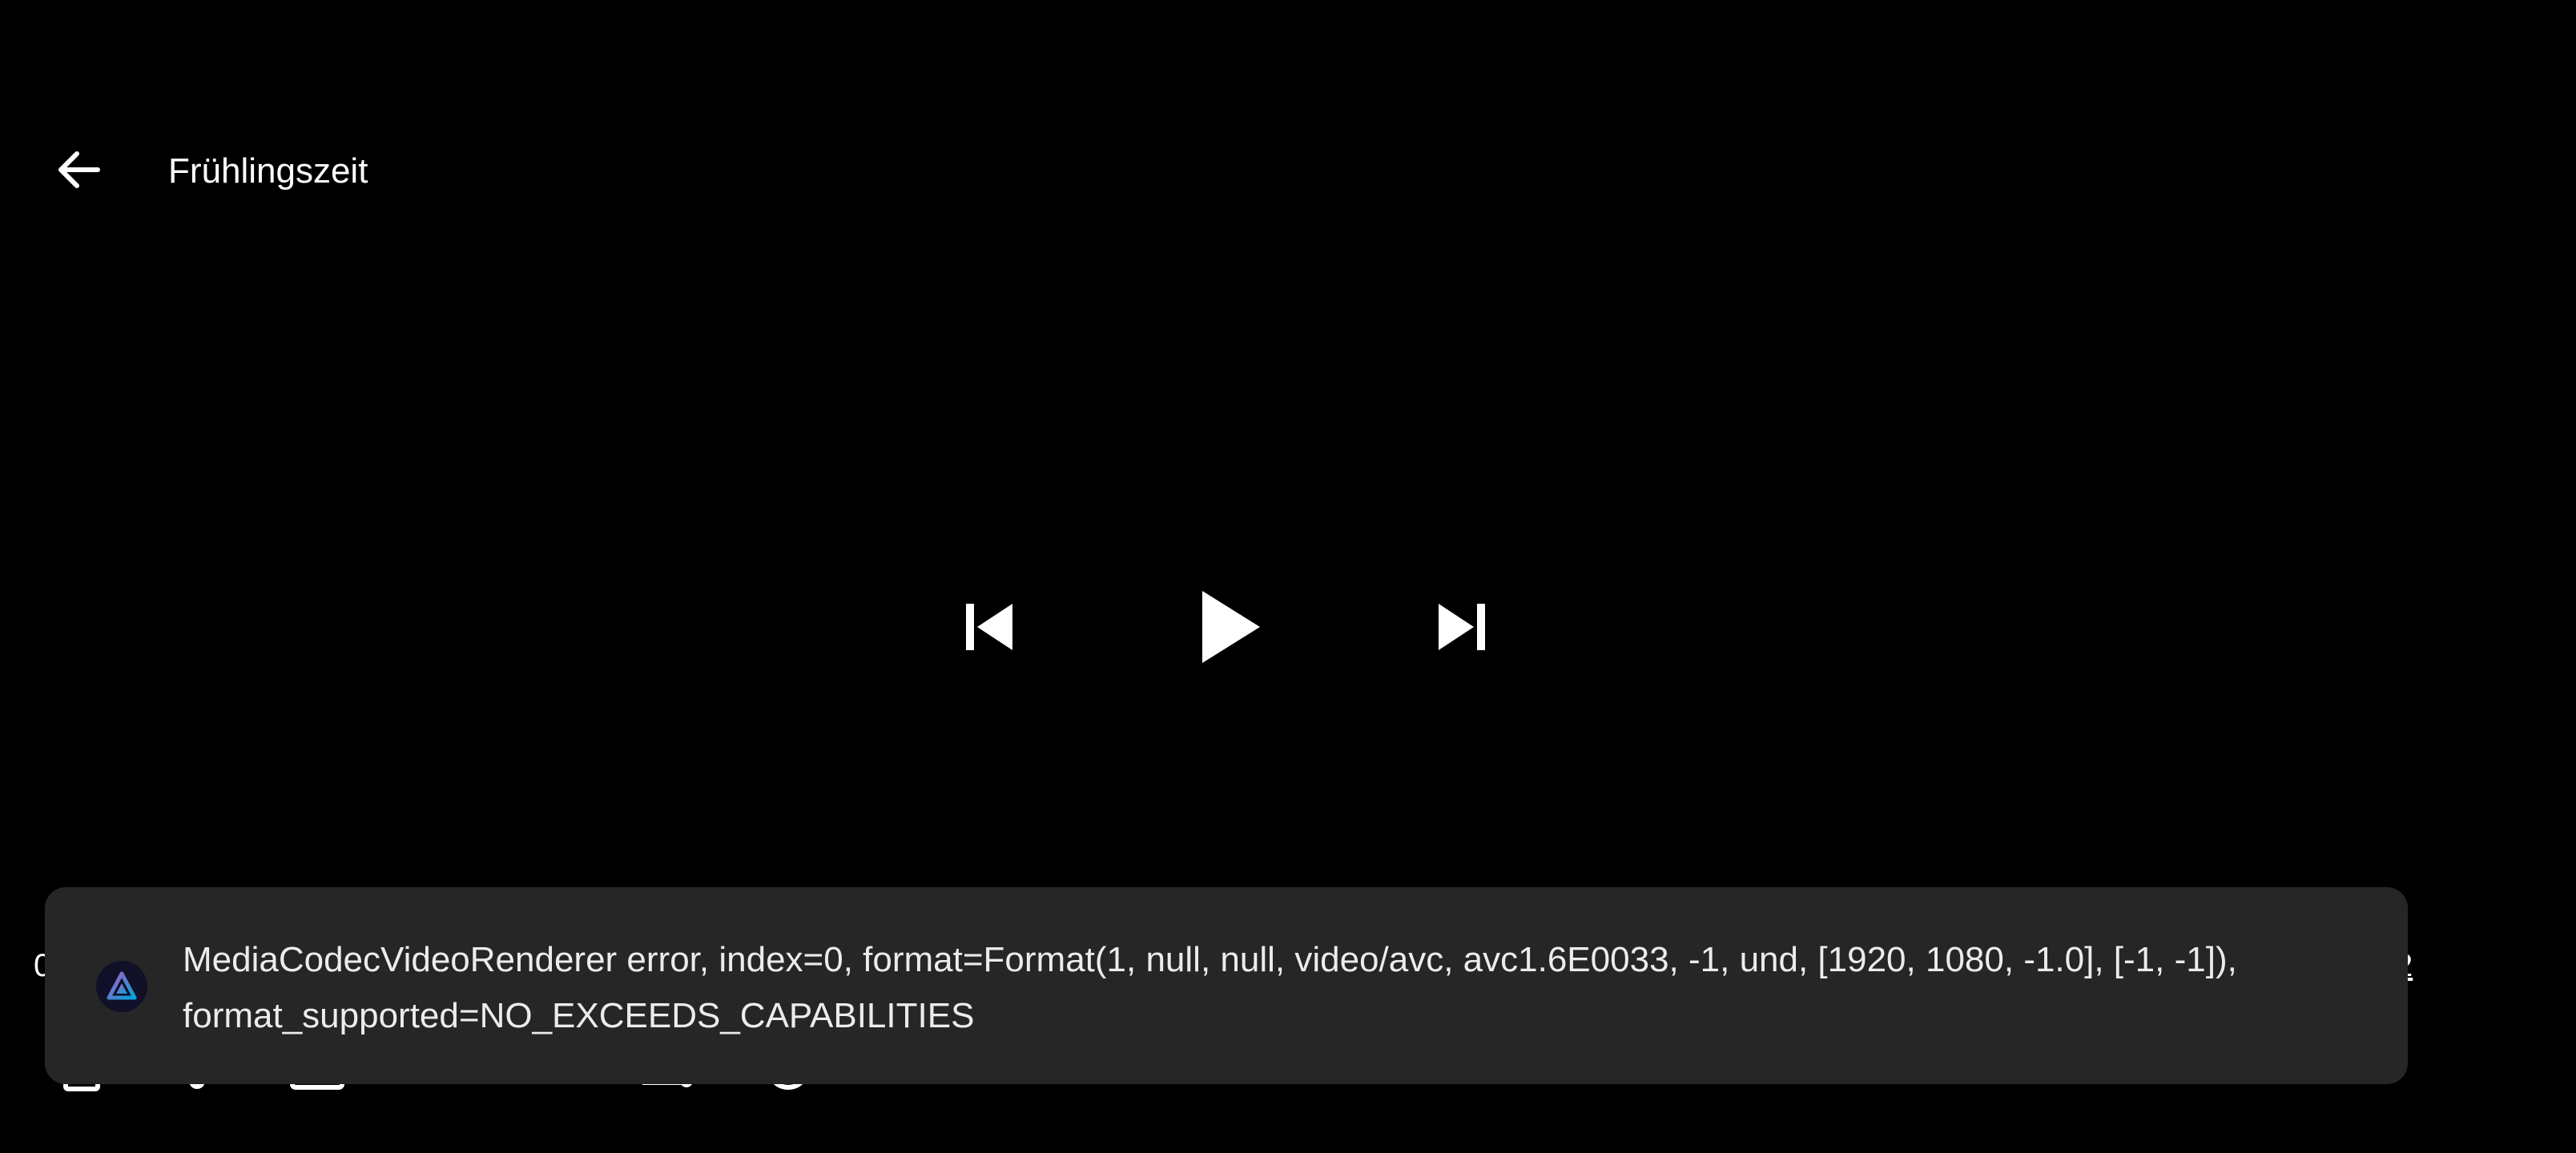 The height and width of the screenshot is (1153, 2576). Describe the element at coordinates (268, 171) in the screenshot. I see `page-title: Frühlingszeit` at that location.